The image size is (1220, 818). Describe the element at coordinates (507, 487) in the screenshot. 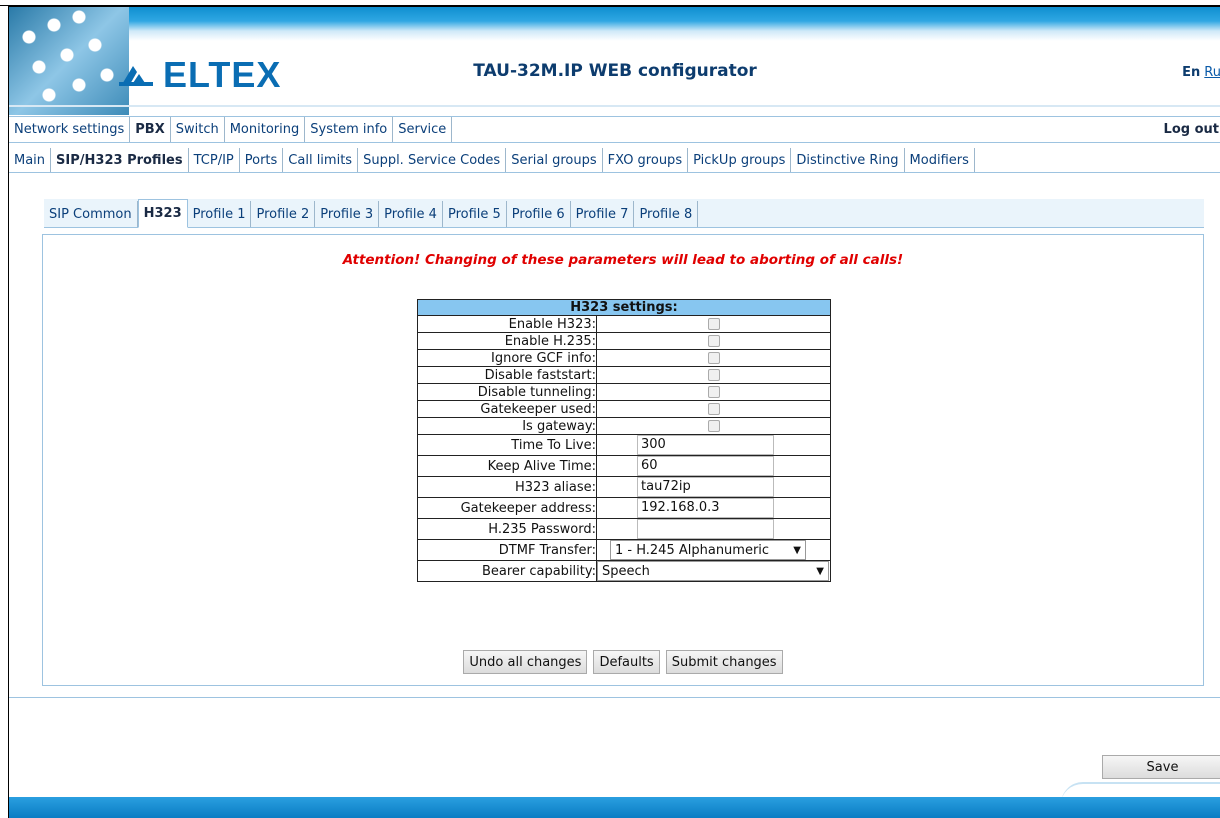

I see `h323-alias-label: H323 aliase:` at that location.